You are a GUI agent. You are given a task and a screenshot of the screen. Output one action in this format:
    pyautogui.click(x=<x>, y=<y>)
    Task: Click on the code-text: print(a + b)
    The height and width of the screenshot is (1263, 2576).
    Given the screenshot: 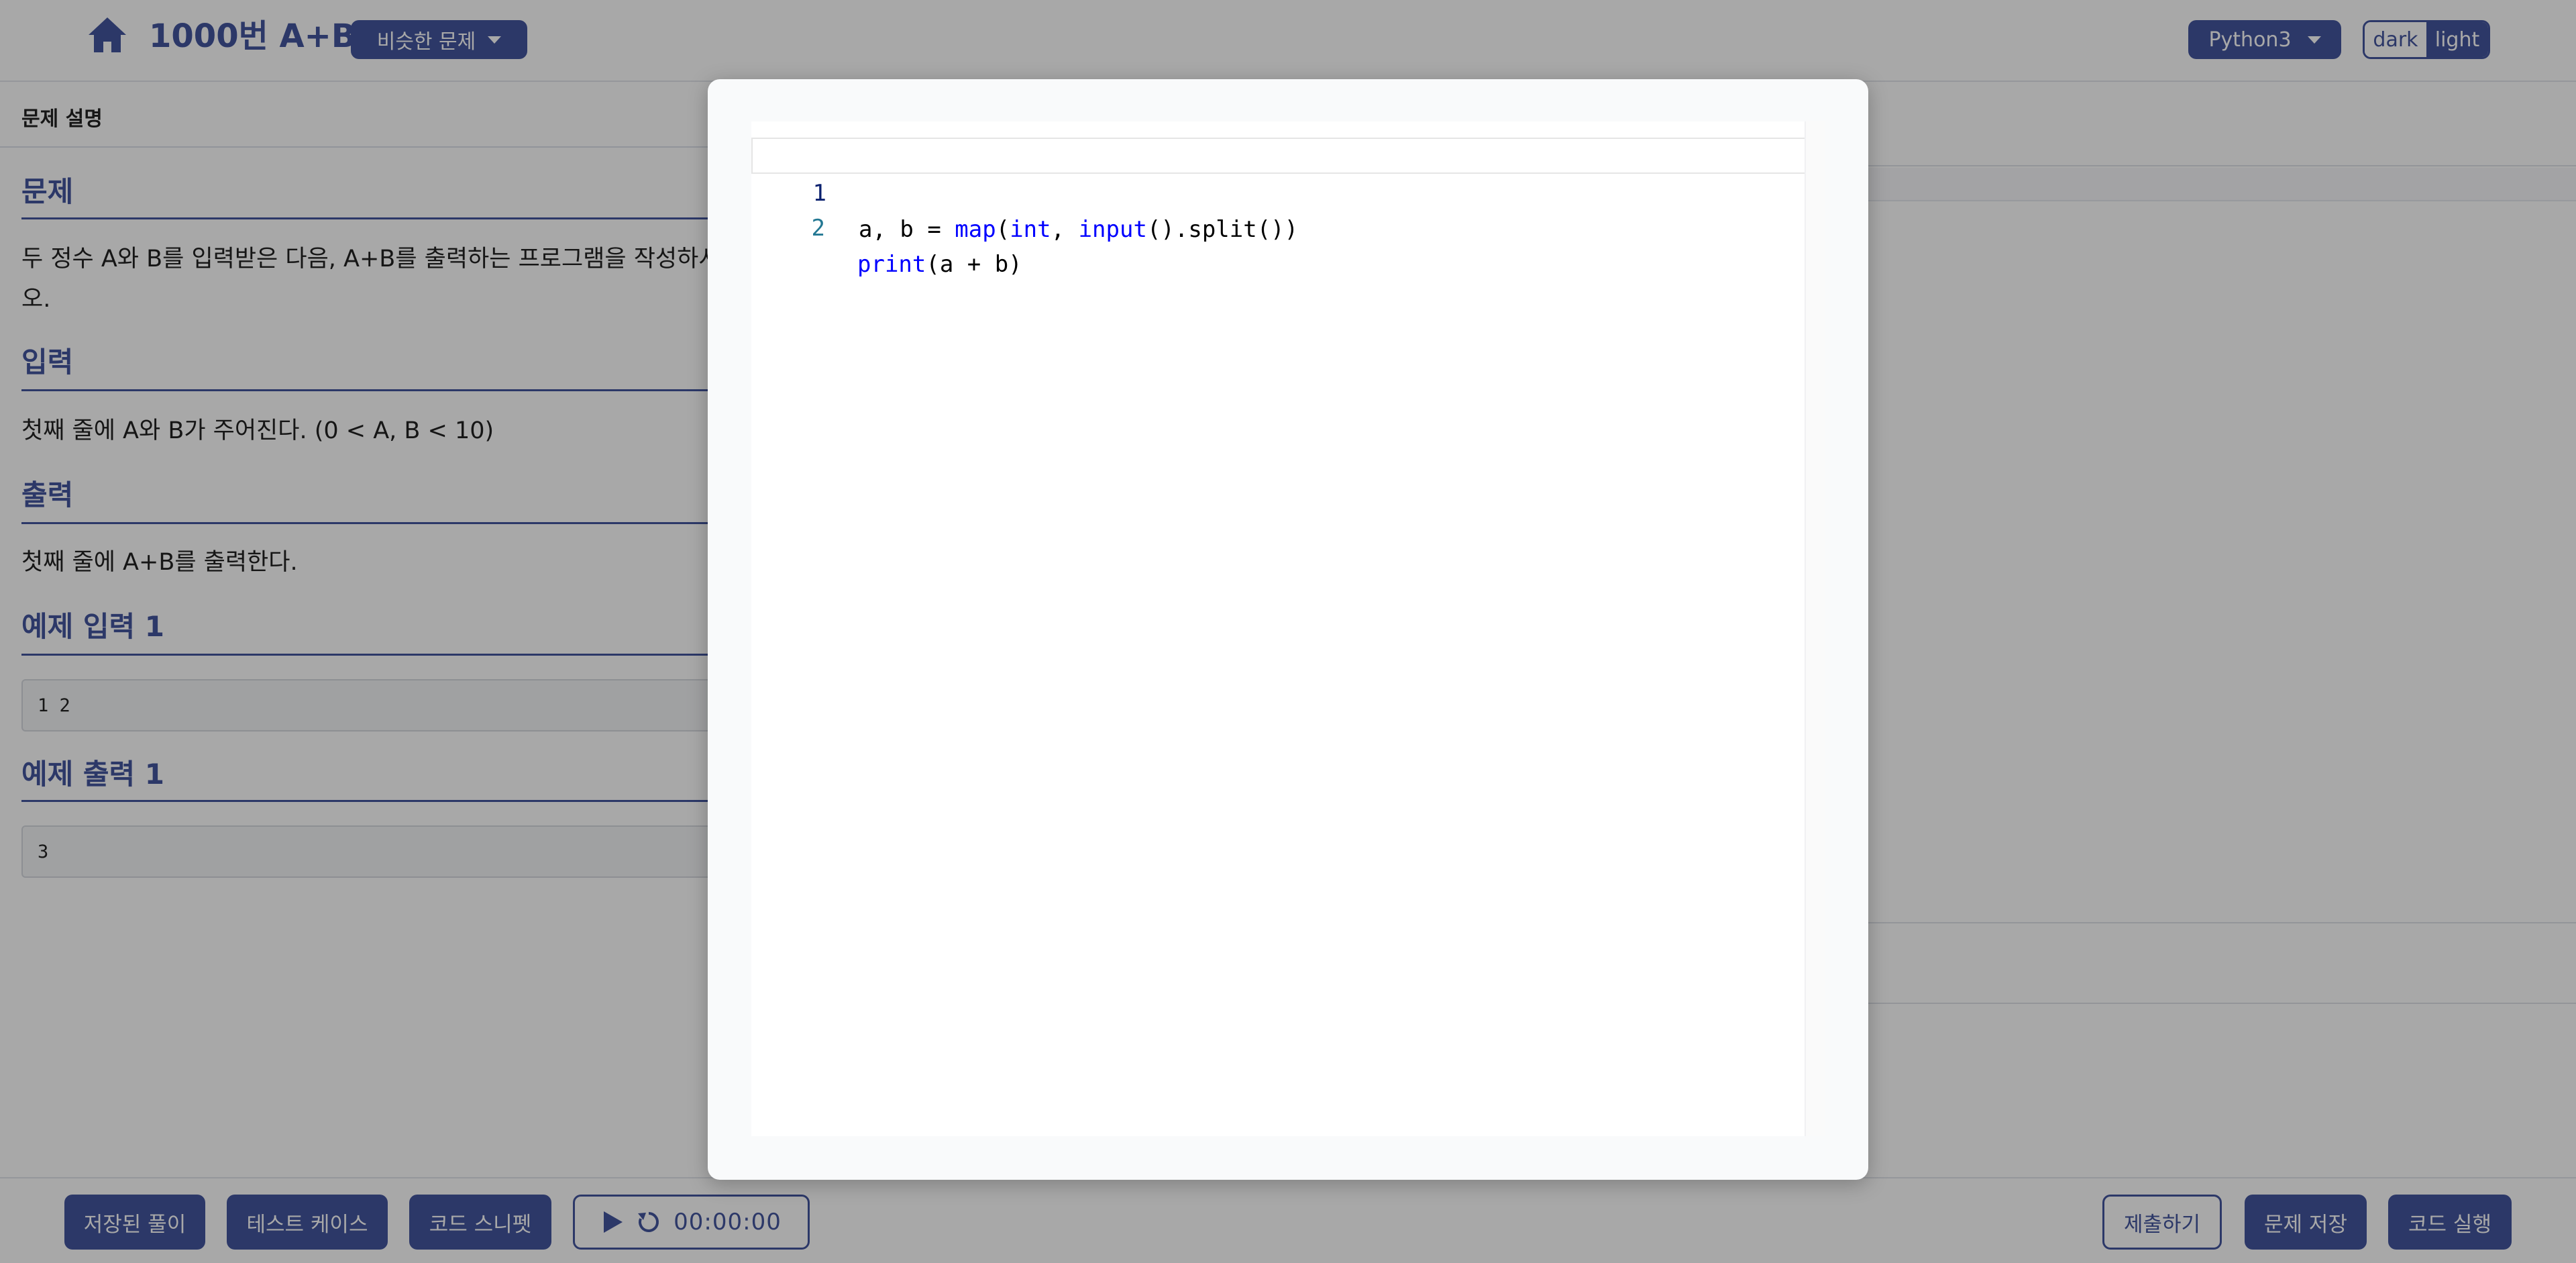 What is the action you would take?
    pyautogui.click(x=939, y=264)
    